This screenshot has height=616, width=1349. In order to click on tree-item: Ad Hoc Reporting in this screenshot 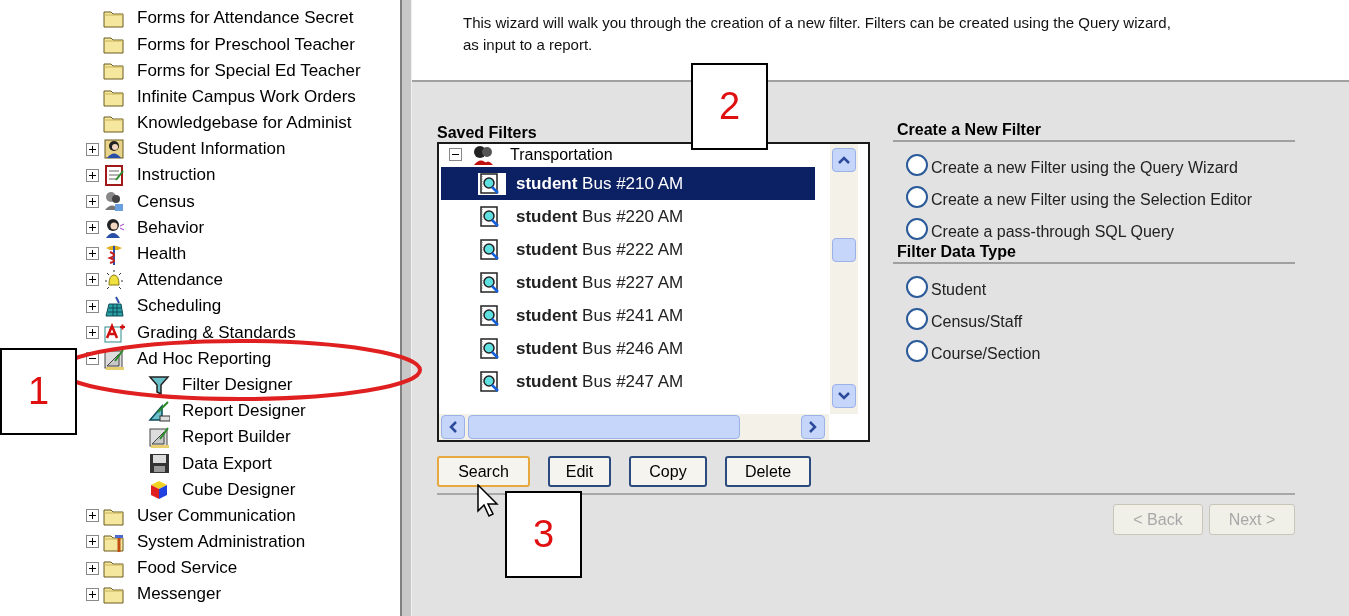, I will do `click(204, 358)`.